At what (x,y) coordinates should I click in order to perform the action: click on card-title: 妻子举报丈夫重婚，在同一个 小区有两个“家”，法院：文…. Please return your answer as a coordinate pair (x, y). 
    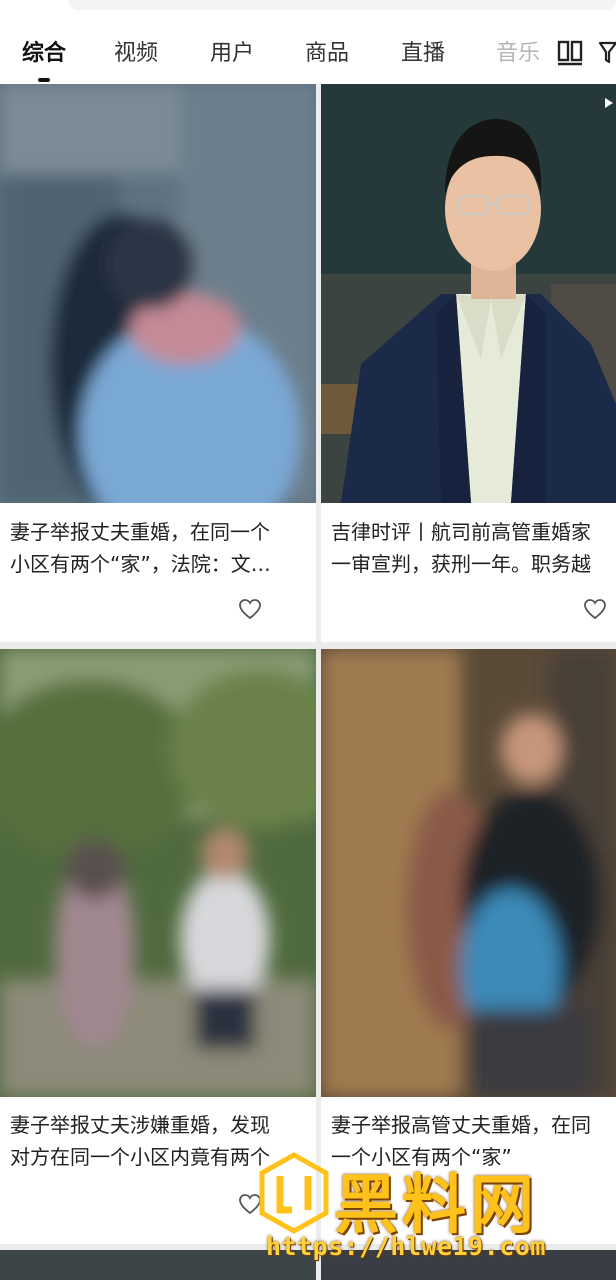
    Looking at the image, I should click on (140, 548).